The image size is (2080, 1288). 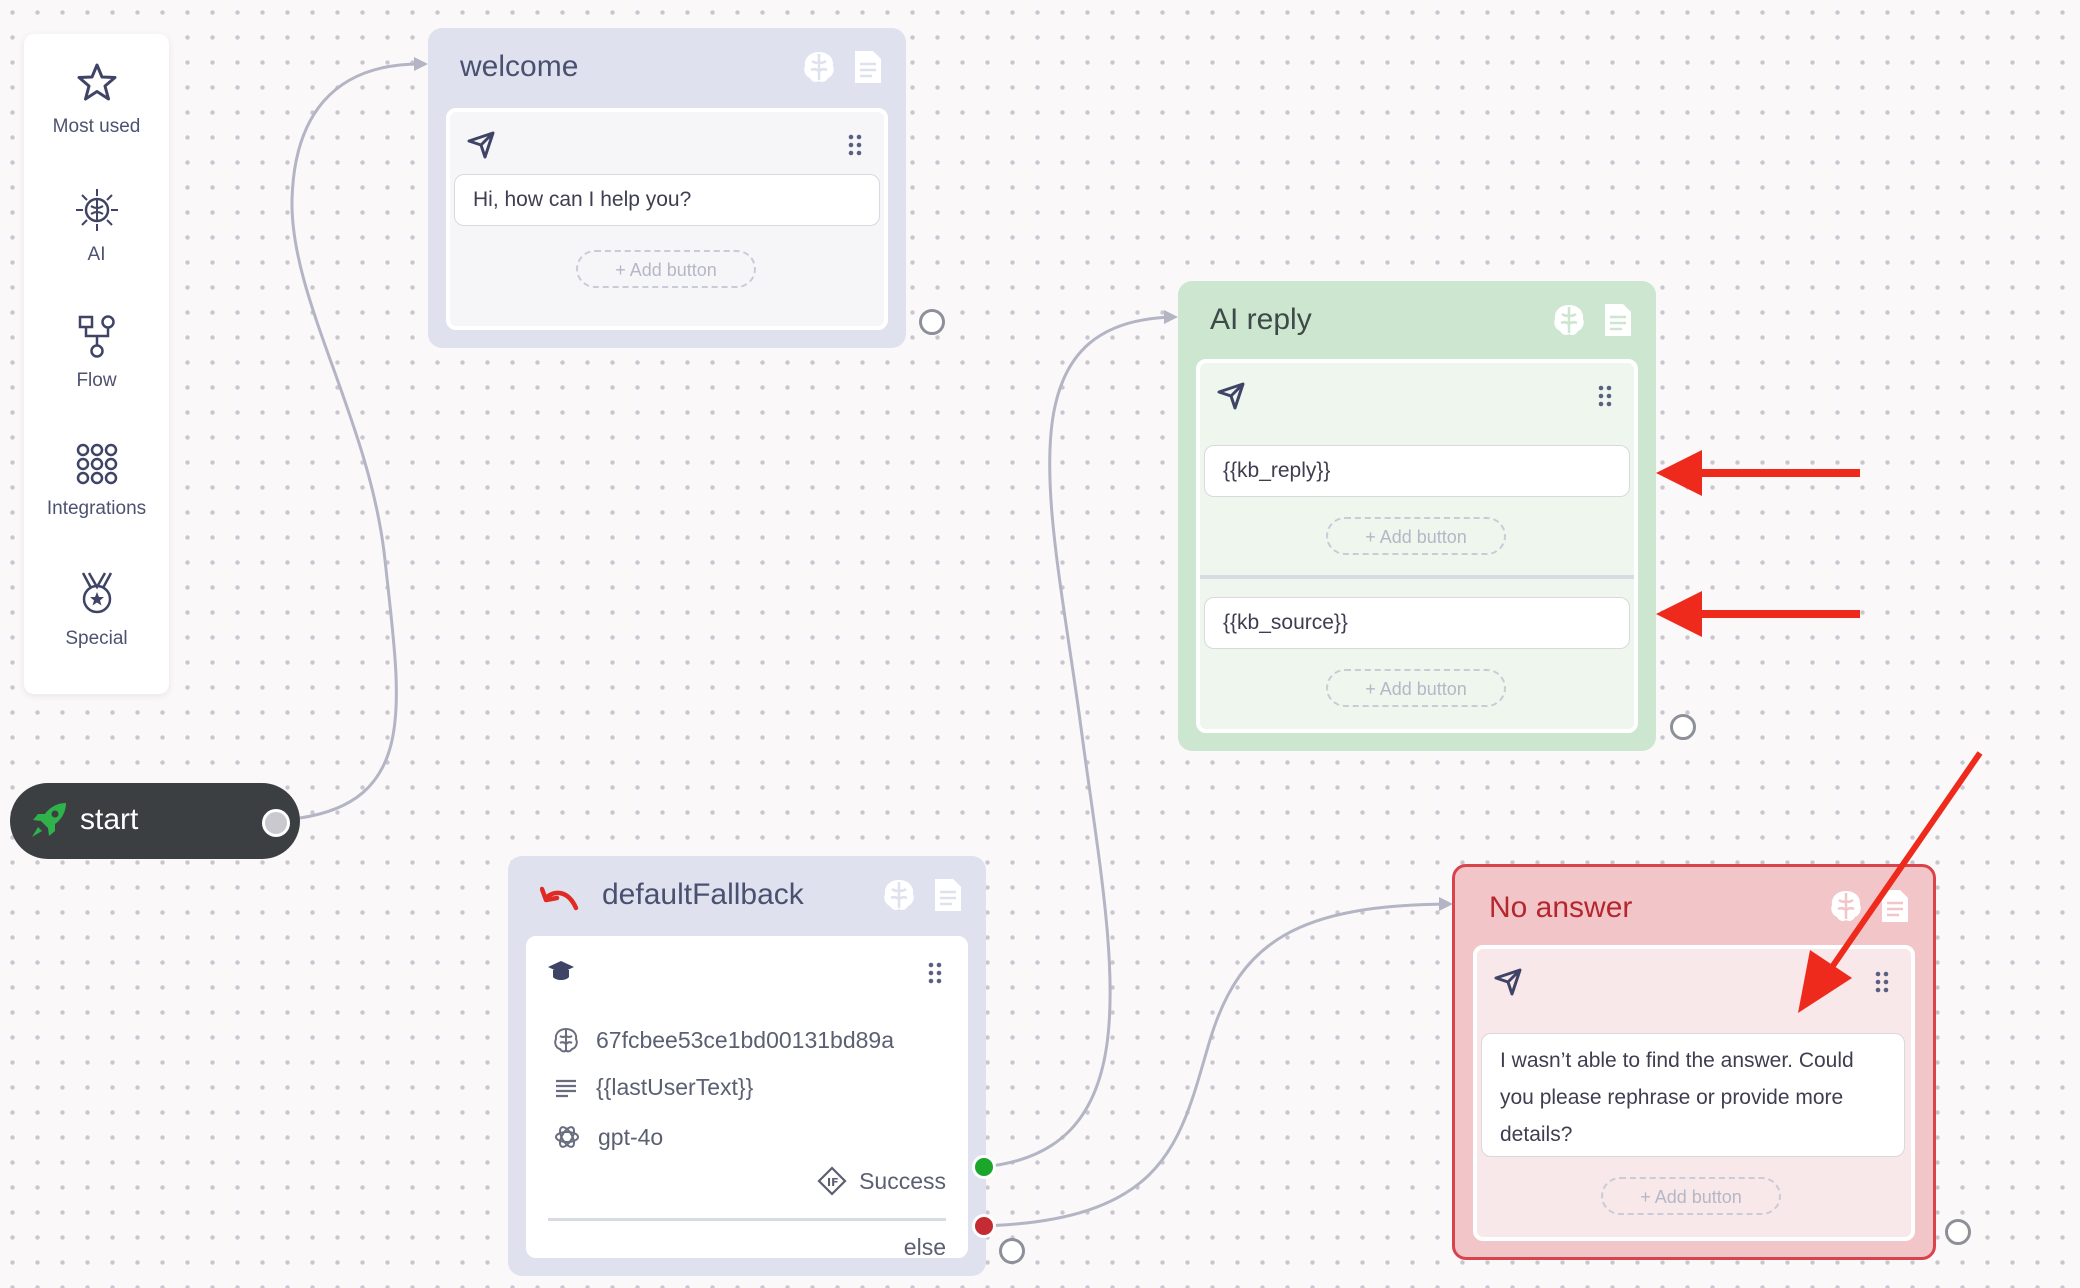 I want to click on message-text: Hi, how can I help you?, so click(x=667, y=200).